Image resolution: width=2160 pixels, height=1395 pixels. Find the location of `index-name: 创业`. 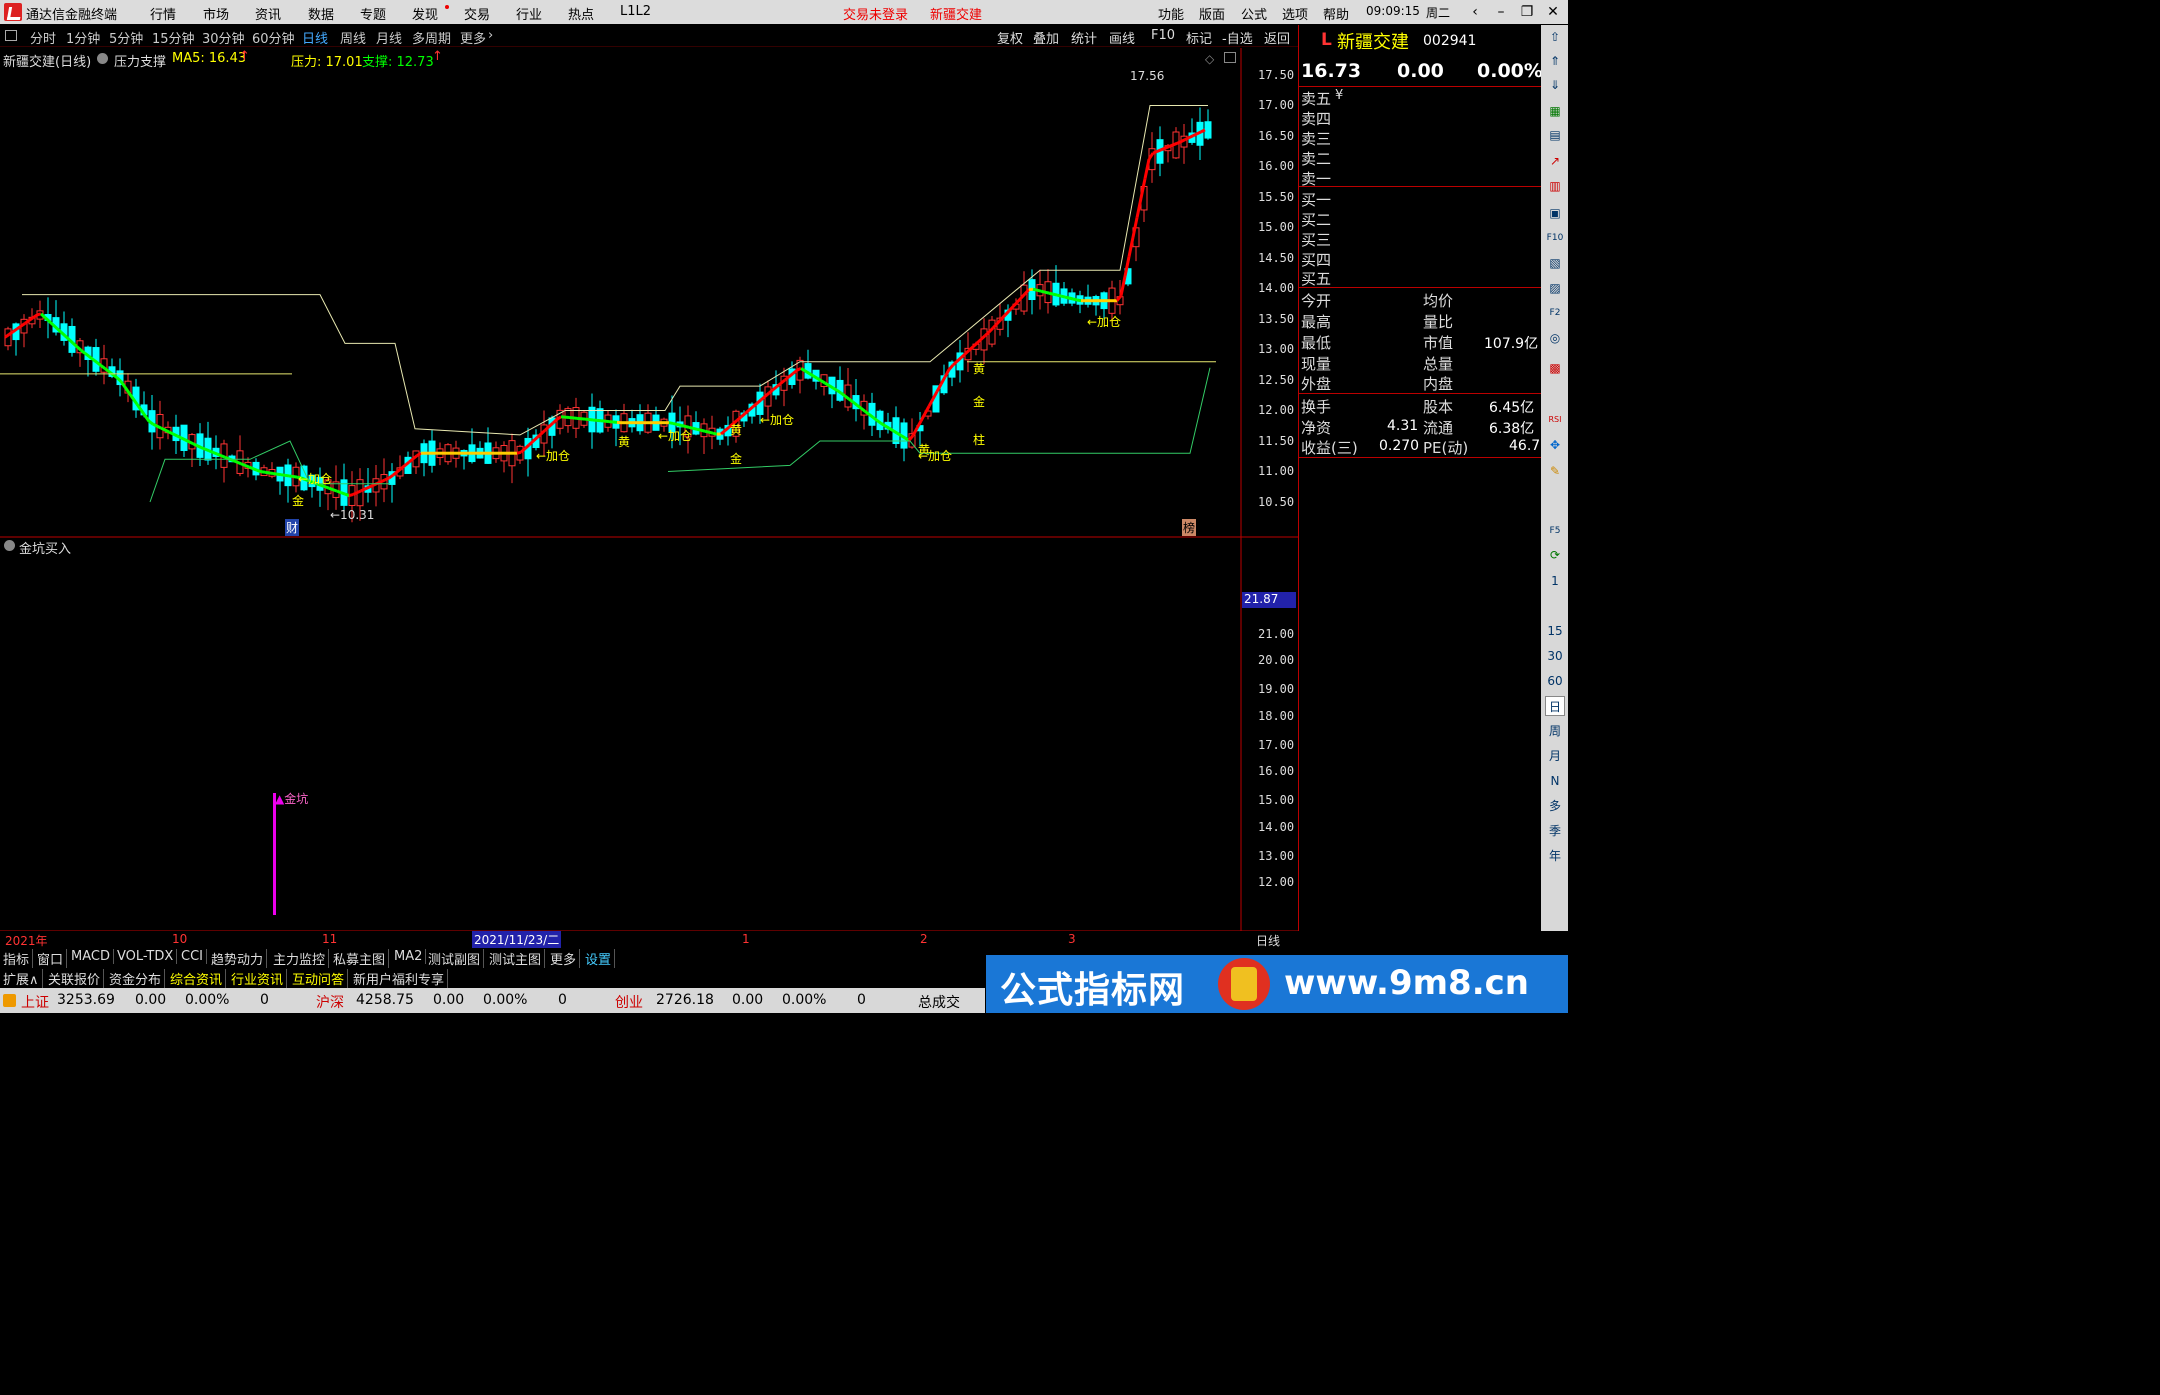

index-name: 创业 is located at coordinates (629, 1002).